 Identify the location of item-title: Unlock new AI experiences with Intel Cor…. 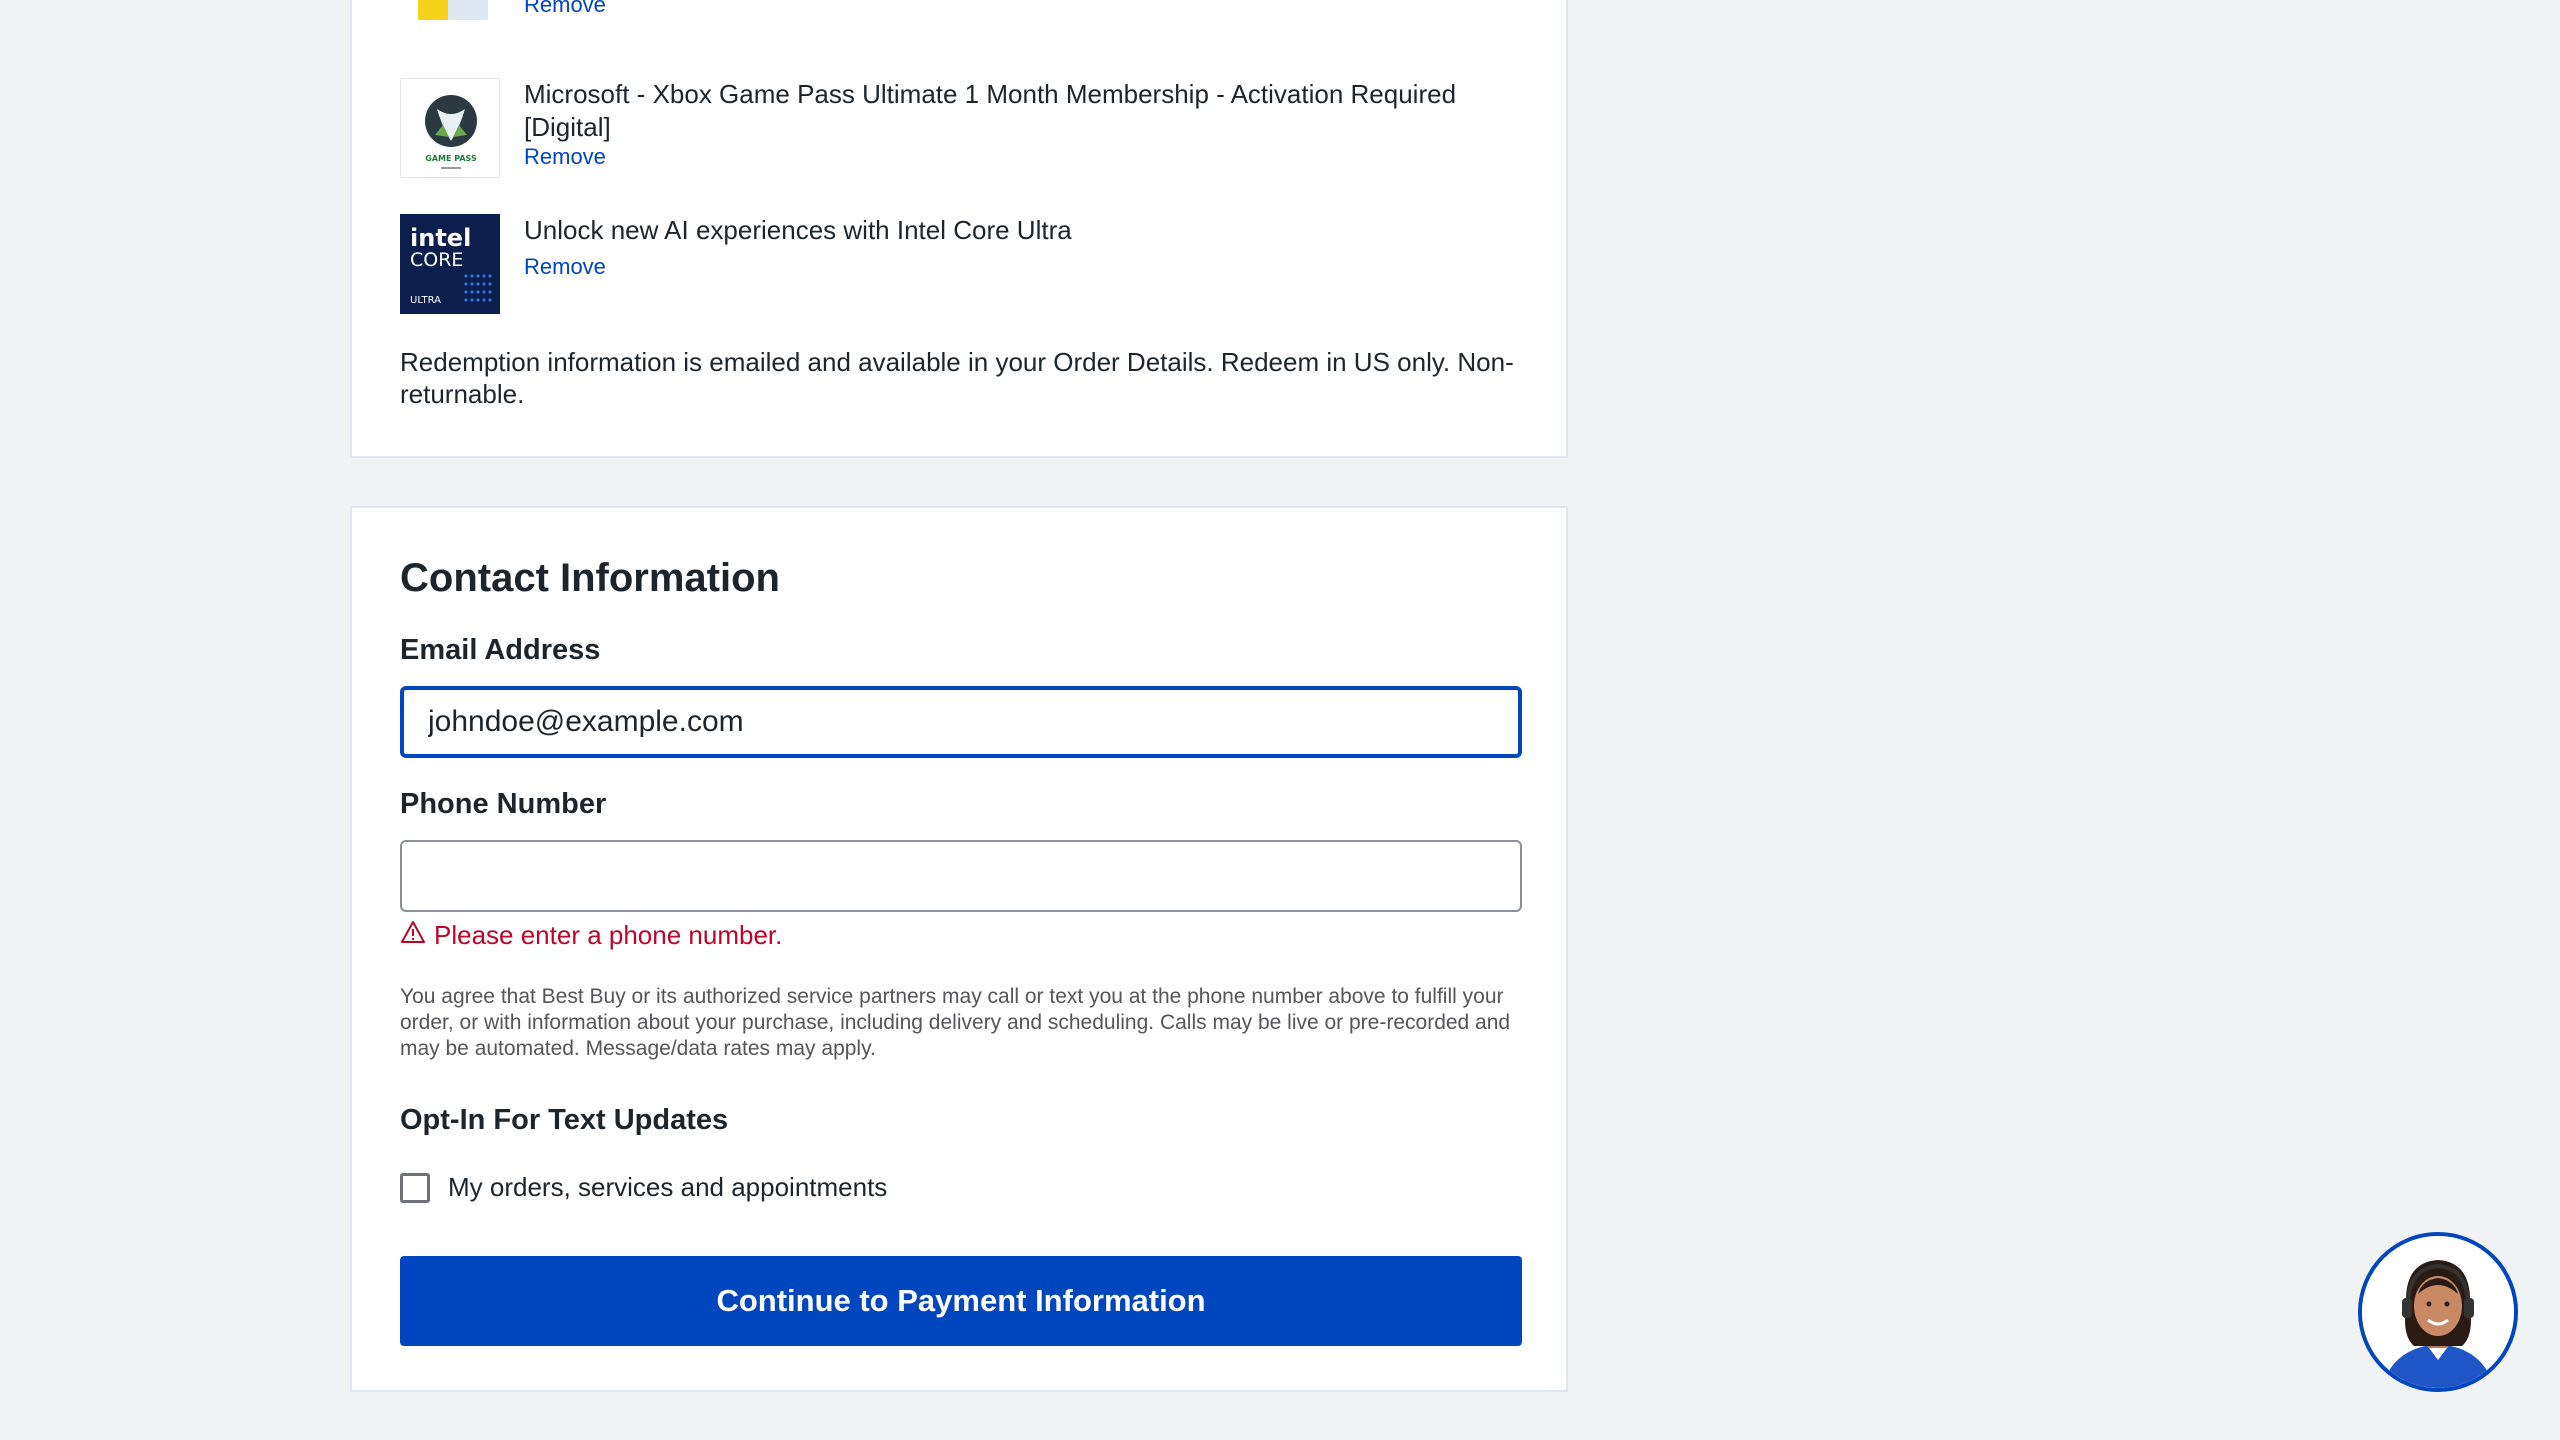
(798, 230).